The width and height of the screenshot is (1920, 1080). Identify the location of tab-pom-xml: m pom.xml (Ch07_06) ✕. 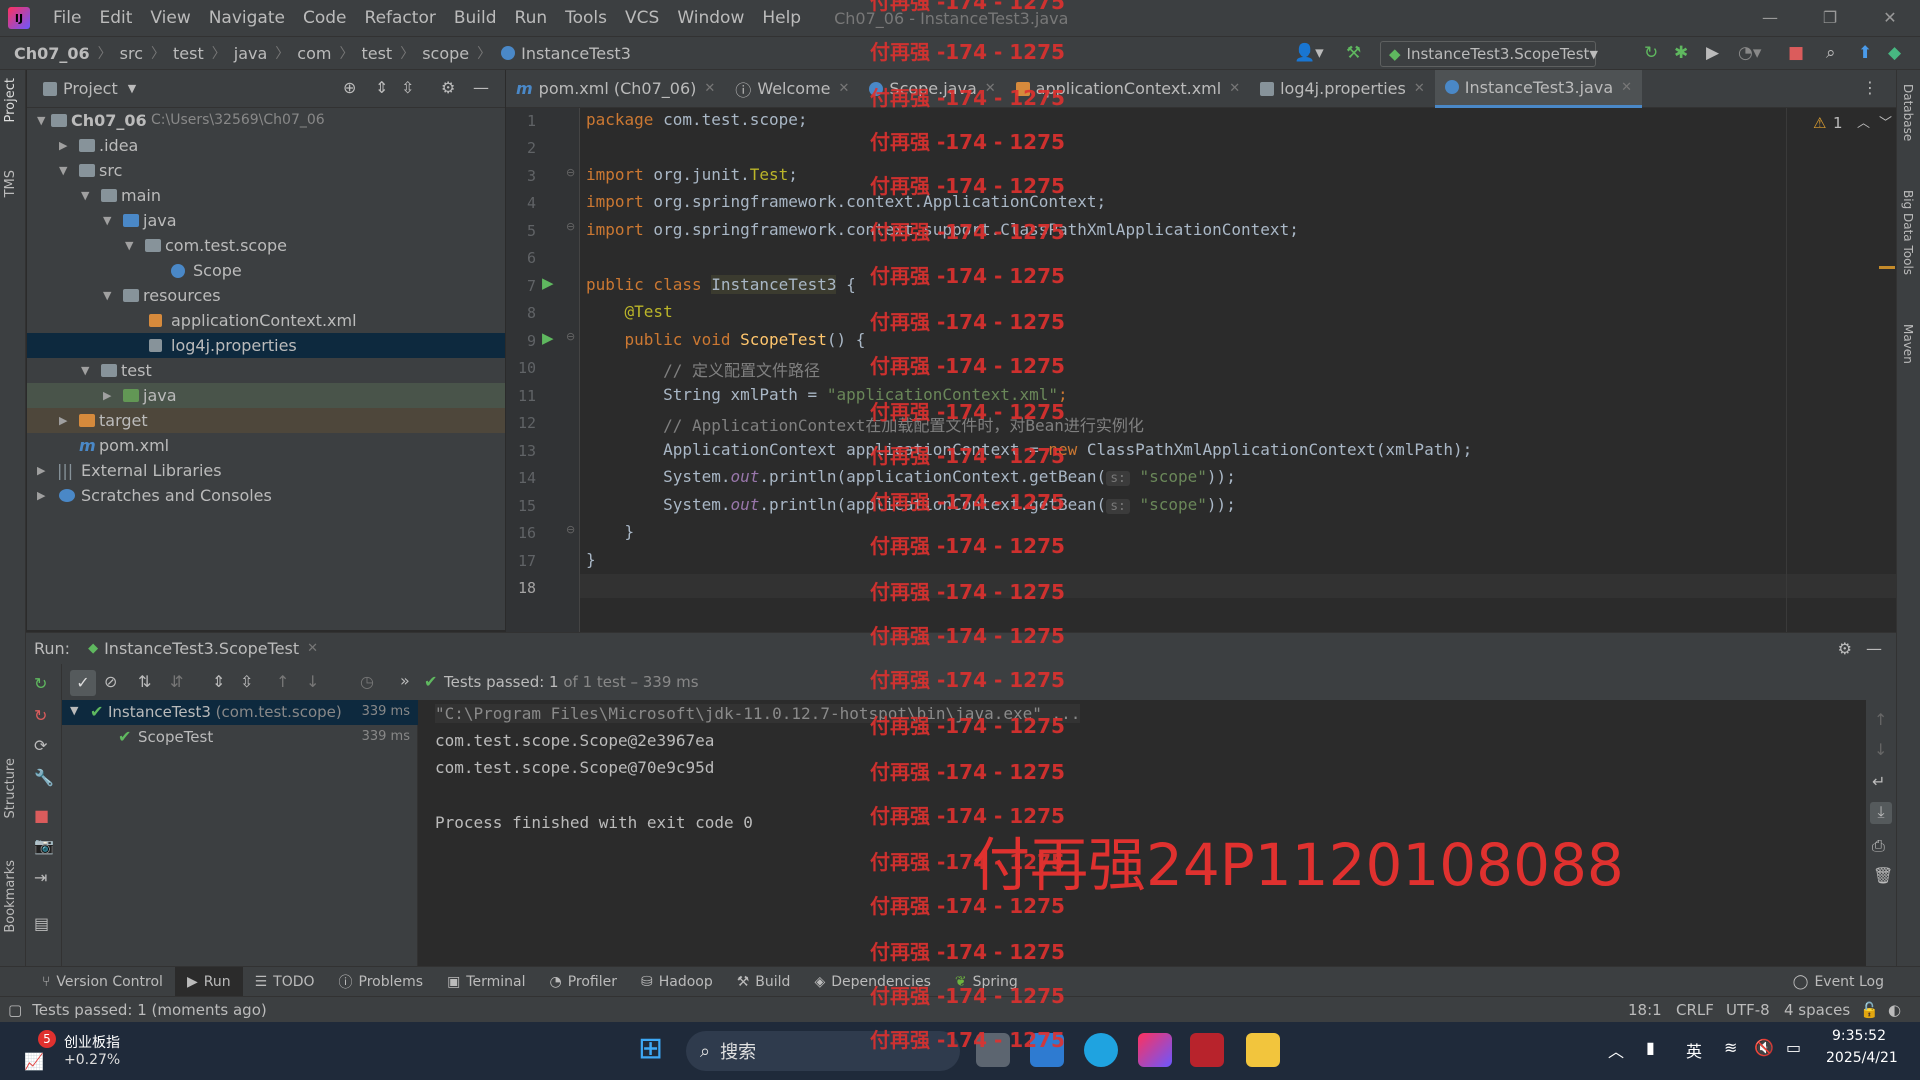
(615, 89).